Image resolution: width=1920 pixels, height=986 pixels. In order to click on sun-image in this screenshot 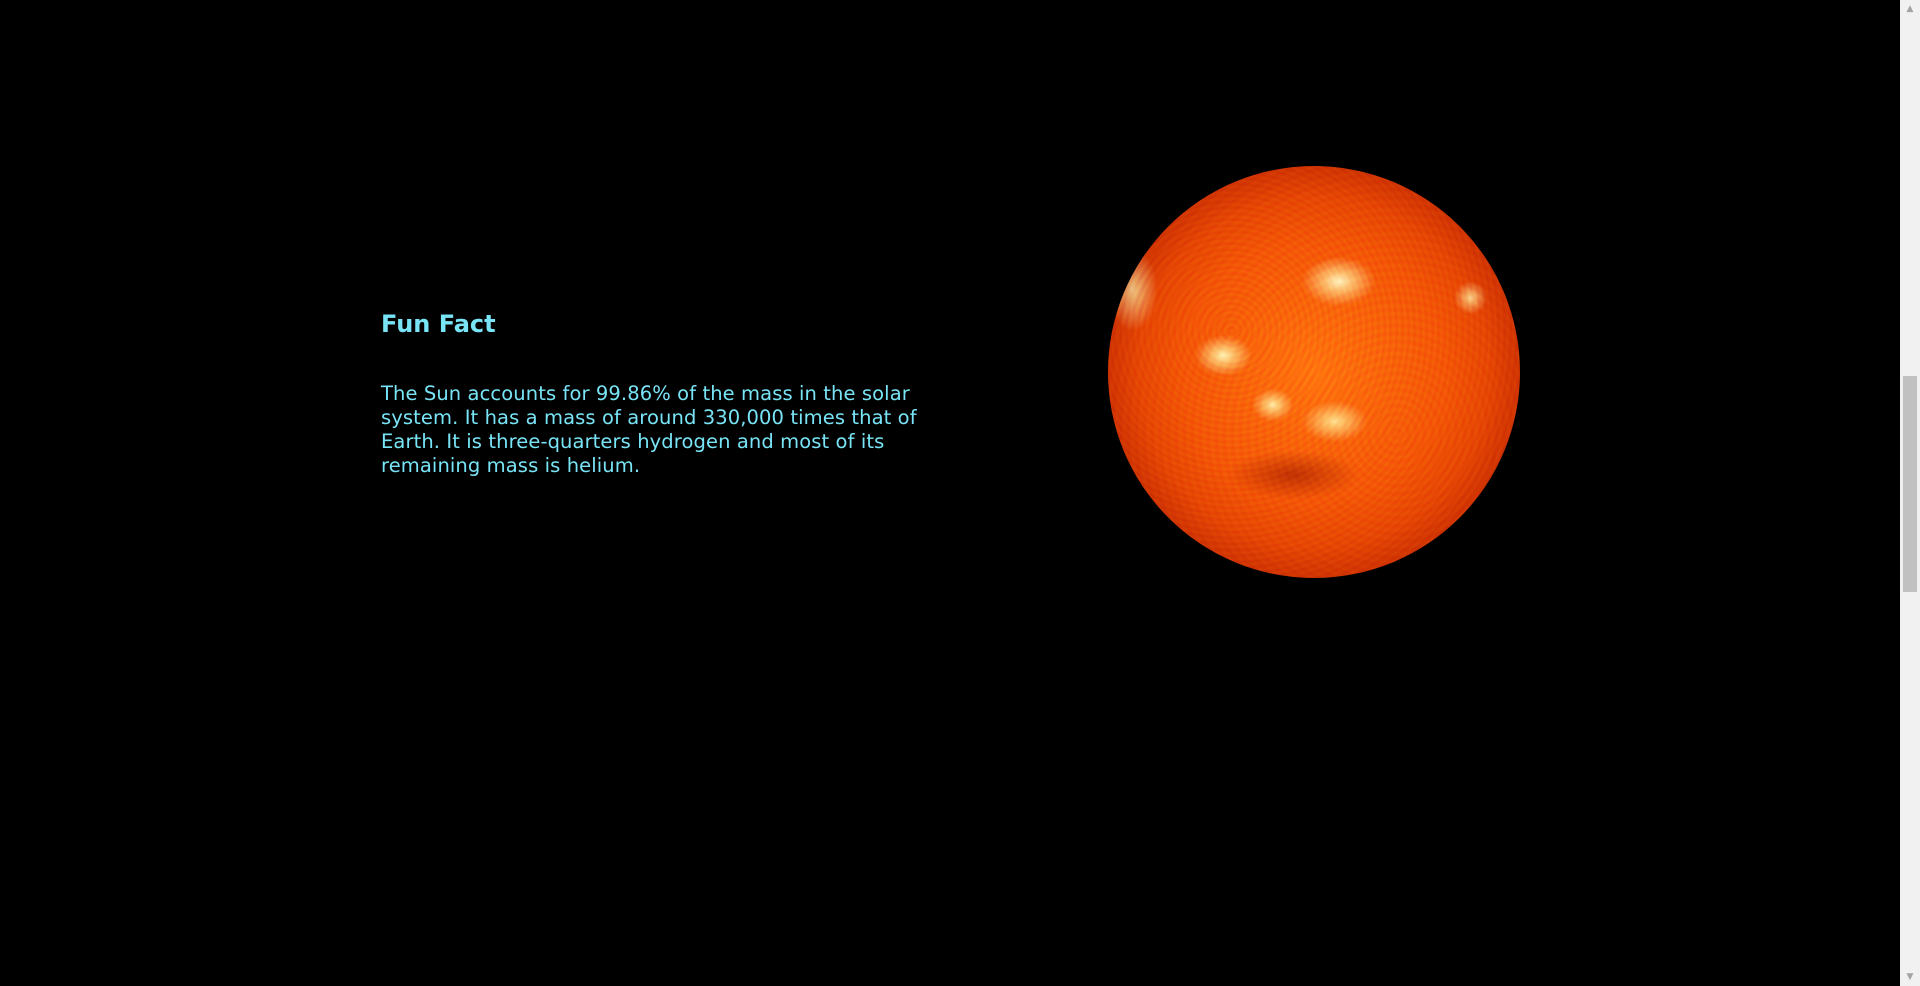, I will do `click(1314, 372)`.